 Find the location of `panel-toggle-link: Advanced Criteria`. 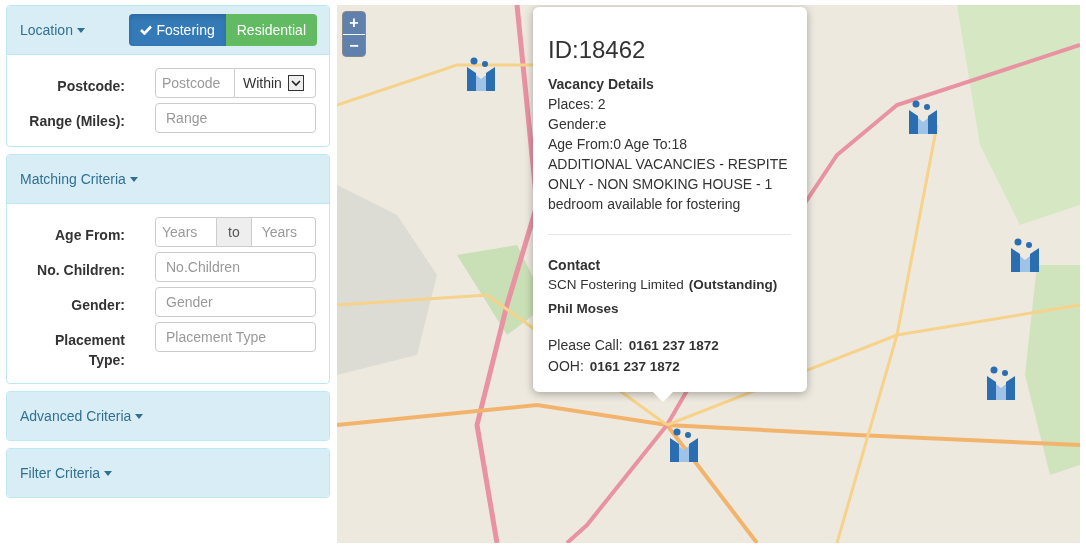

panel-toggle-link: Advanced Criteria is located at coordinates (82, 416).